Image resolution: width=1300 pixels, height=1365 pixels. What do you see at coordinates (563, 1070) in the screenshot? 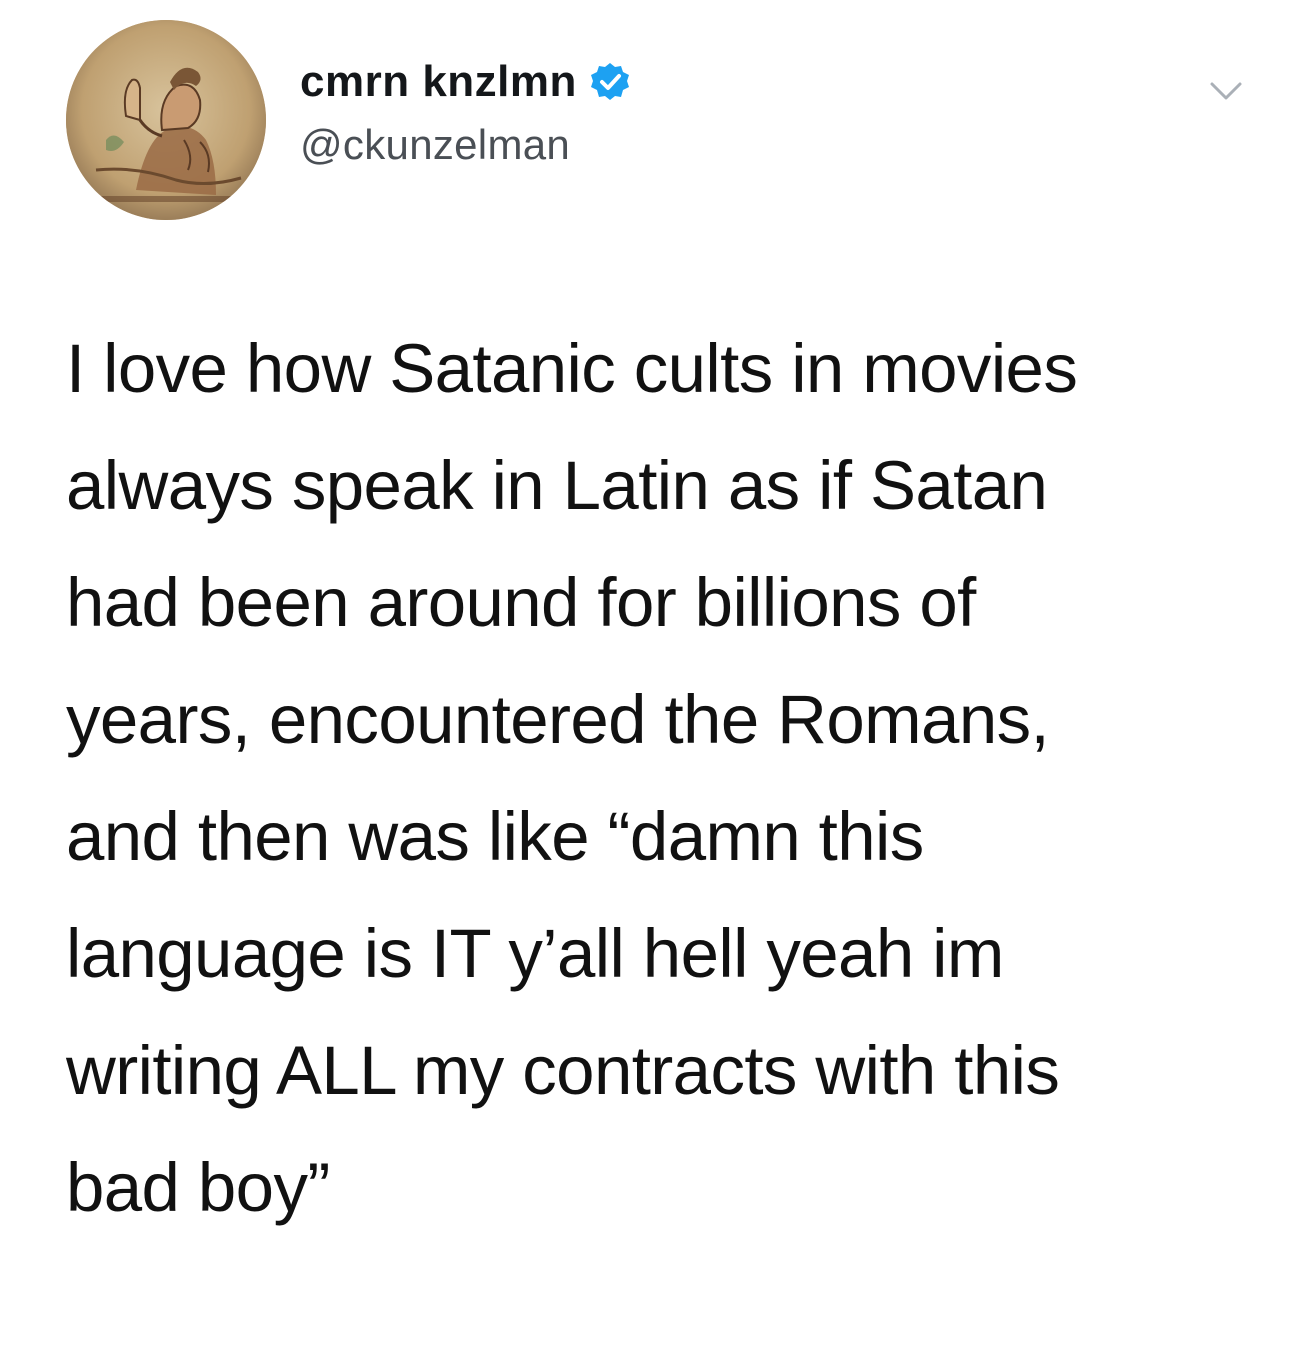
I see `tweet-text-line: writing ALL my contracts with this` at bounding box center [563, 1070].